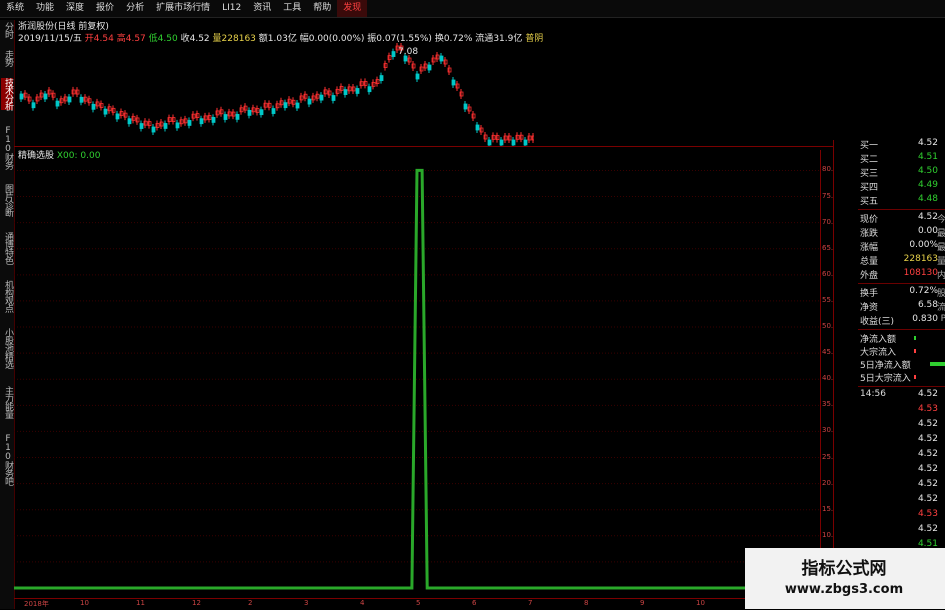 Image resolution: width=945 pixels, height=610 pixels. I want to click on quote-label: 净资, so click(869, 308).